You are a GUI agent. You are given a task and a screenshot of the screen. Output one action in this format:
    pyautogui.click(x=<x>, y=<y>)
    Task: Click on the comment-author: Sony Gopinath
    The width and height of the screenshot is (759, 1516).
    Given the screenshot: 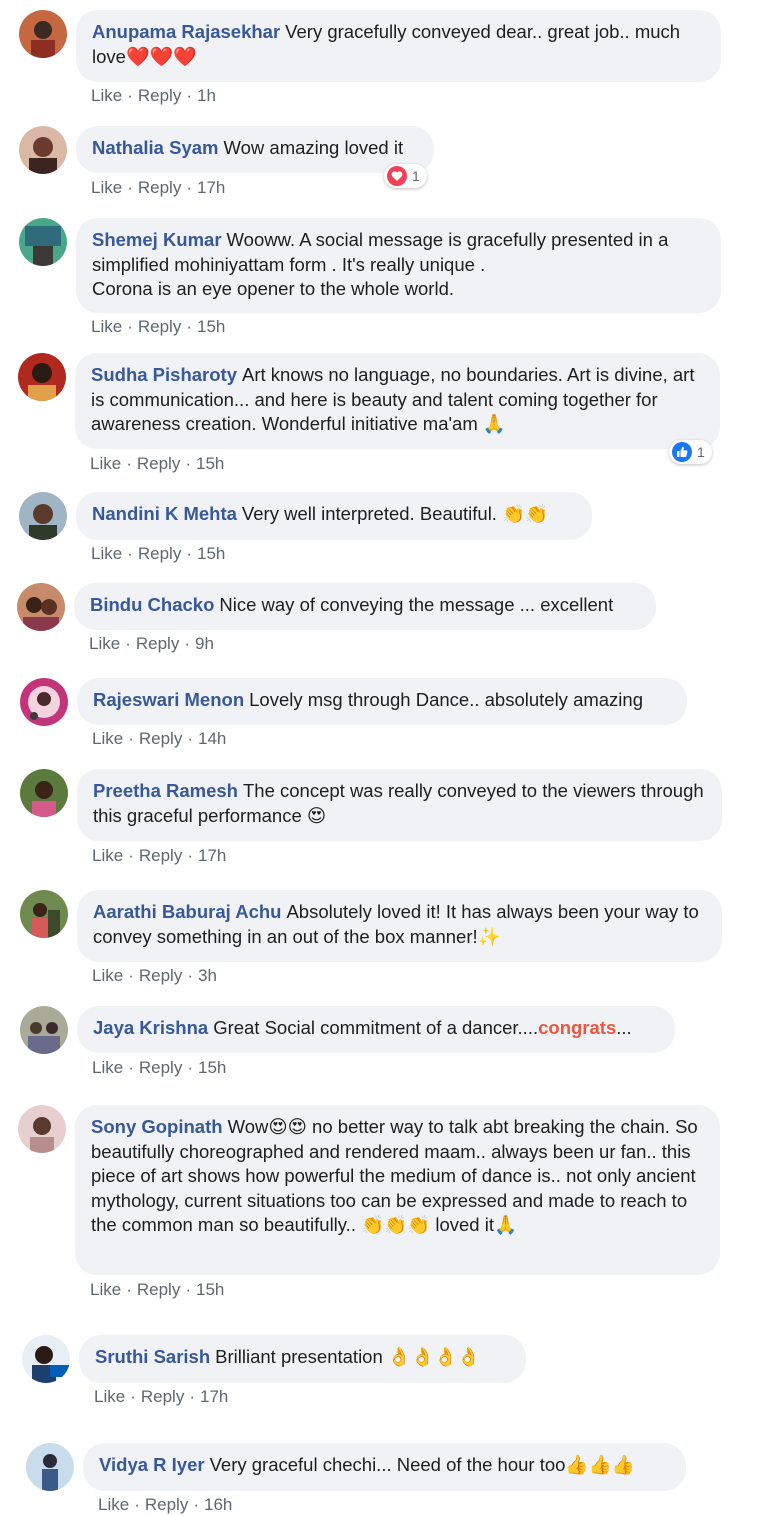 What is the action you would take?
    pyautogui.click(x=157, y=1126)
    